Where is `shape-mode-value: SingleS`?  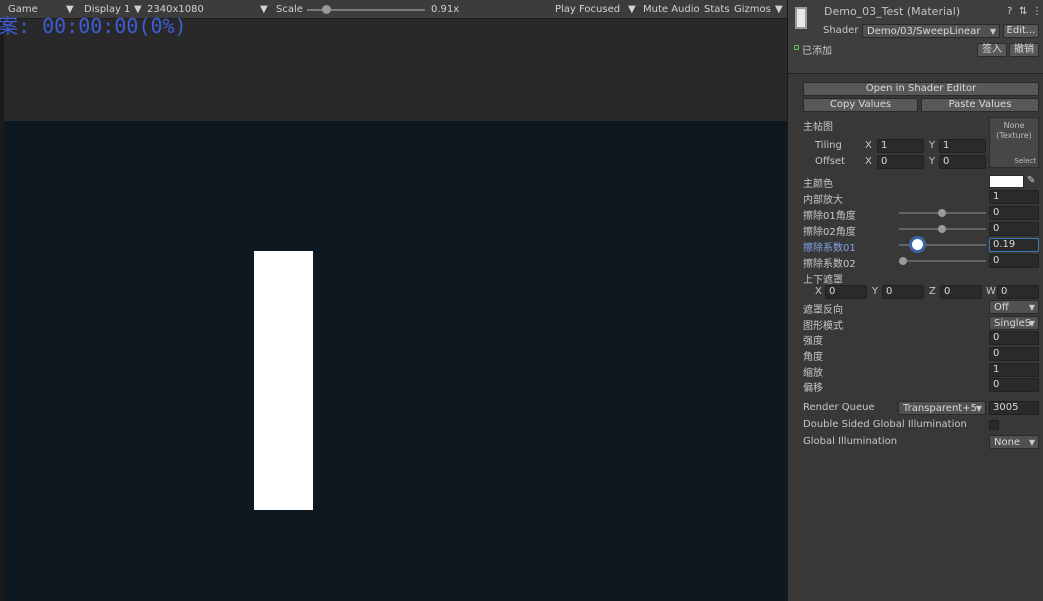
shape-mode-value: SingleS is located at coordinates (1013, 323).